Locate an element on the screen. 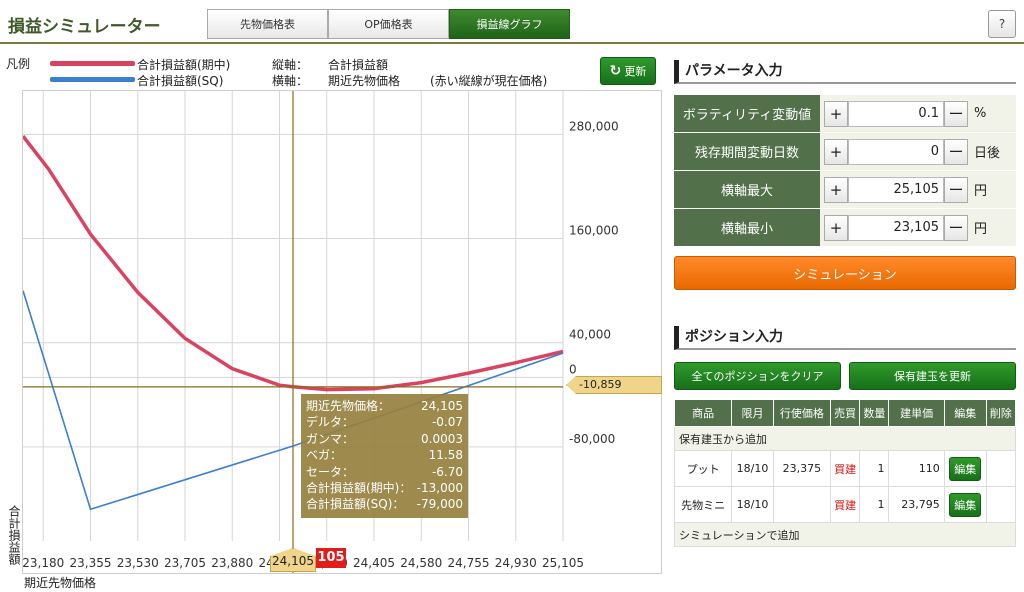 Image resolution: width=1024 pixels, height=592 pixels. x-axis-title: 期近先物価格 is located at coordinates (60, 583).